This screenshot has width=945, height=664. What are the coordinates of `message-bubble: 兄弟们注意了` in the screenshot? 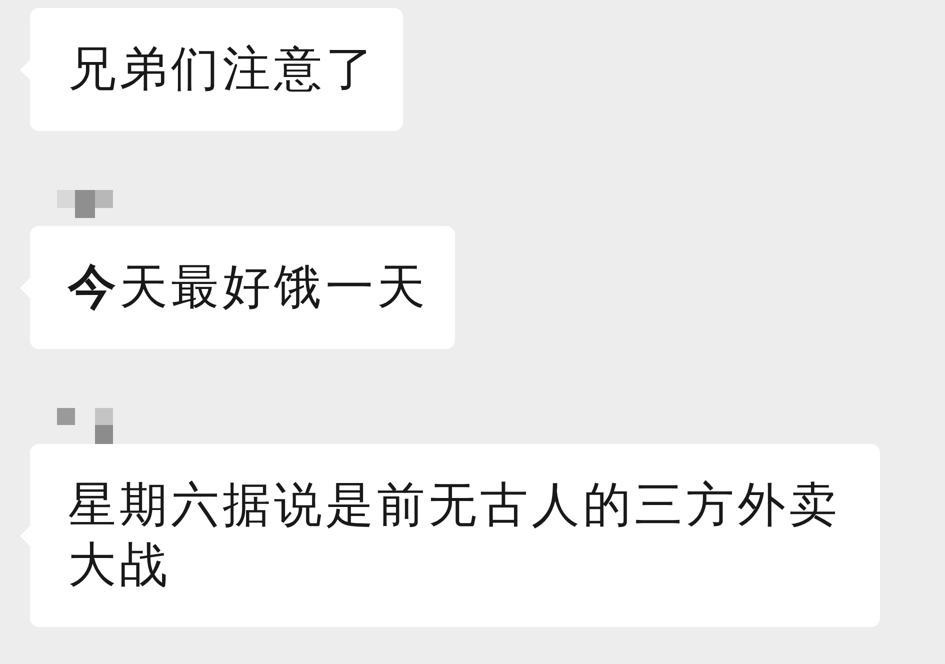 It's located at (216, 69).